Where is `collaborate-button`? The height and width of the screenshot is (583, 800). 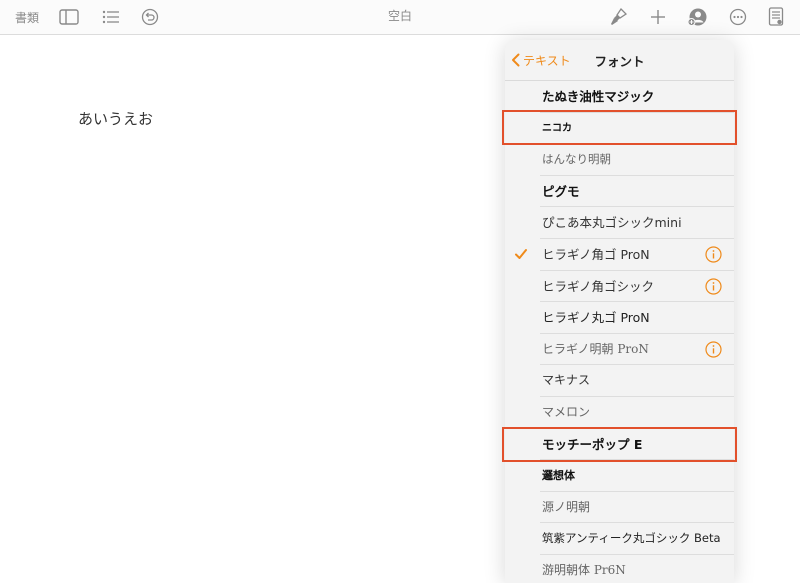
collaborate-button is located at coordinates (698, 17).